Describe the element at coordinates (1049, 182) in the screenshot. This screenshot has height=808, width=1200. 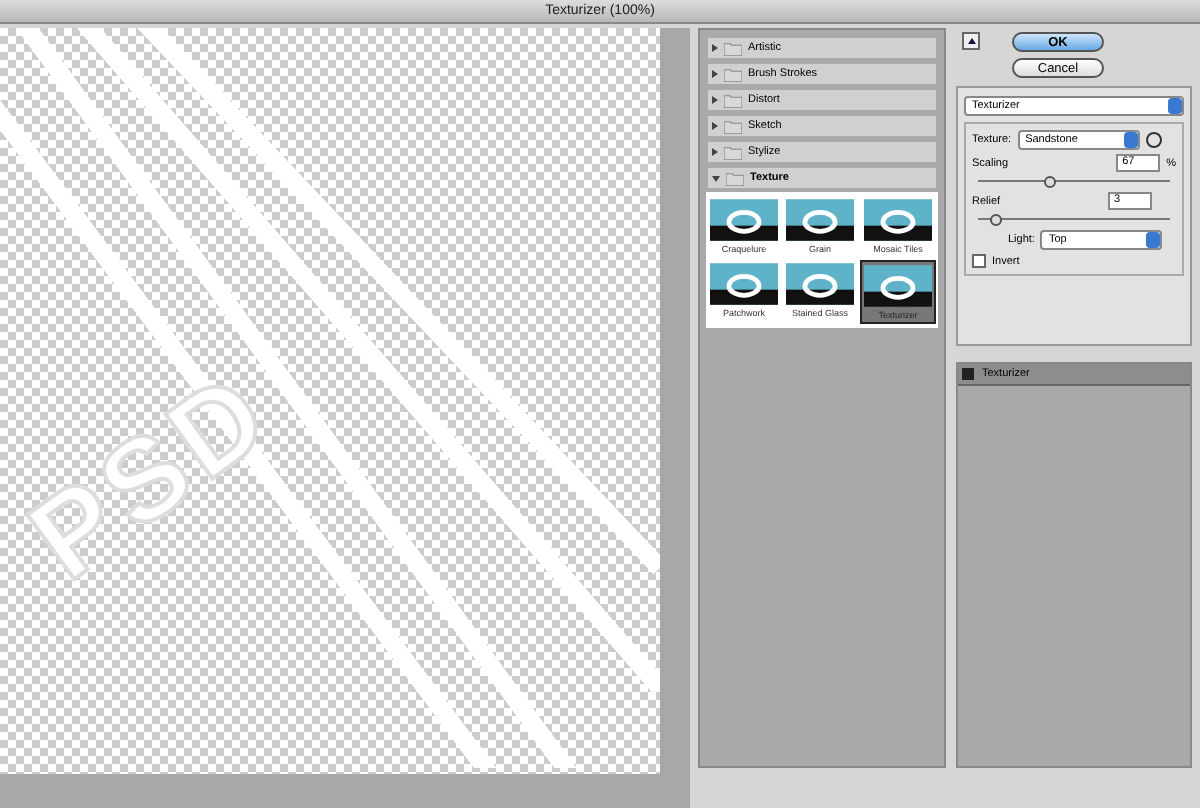
I see `scaling-slider` at that location.